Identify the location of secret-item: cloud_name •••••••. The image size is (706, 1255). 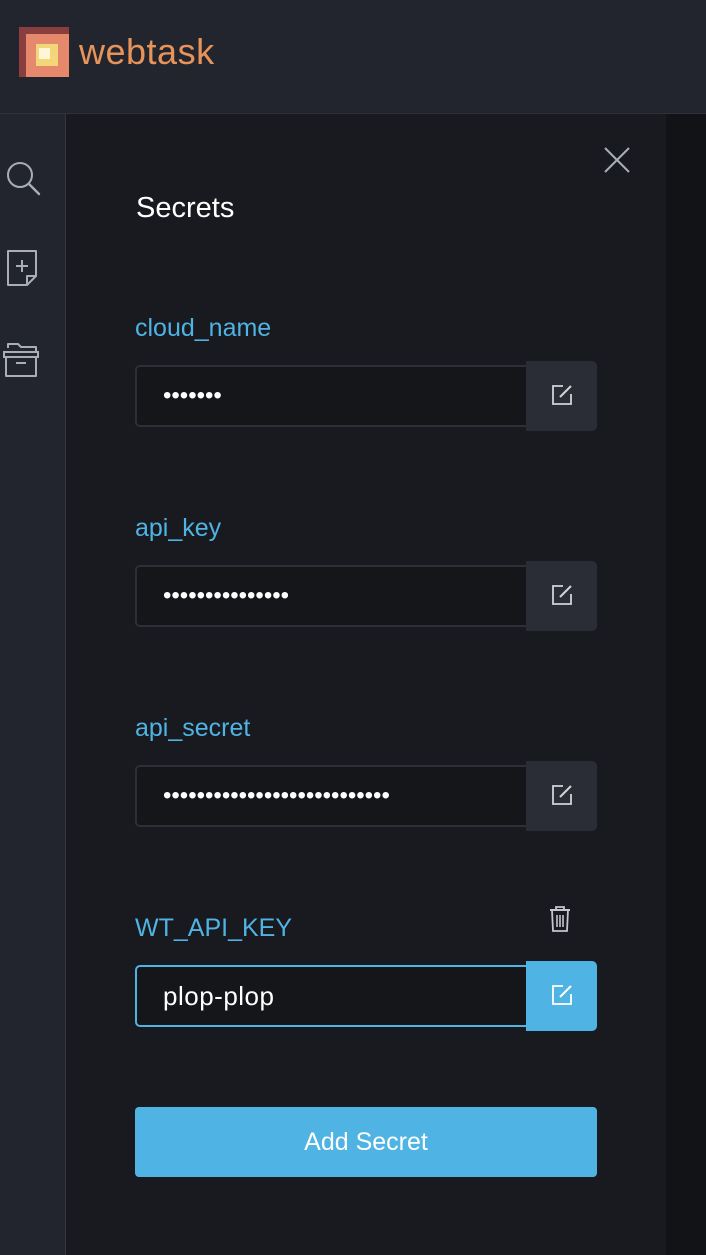
(366, 383).